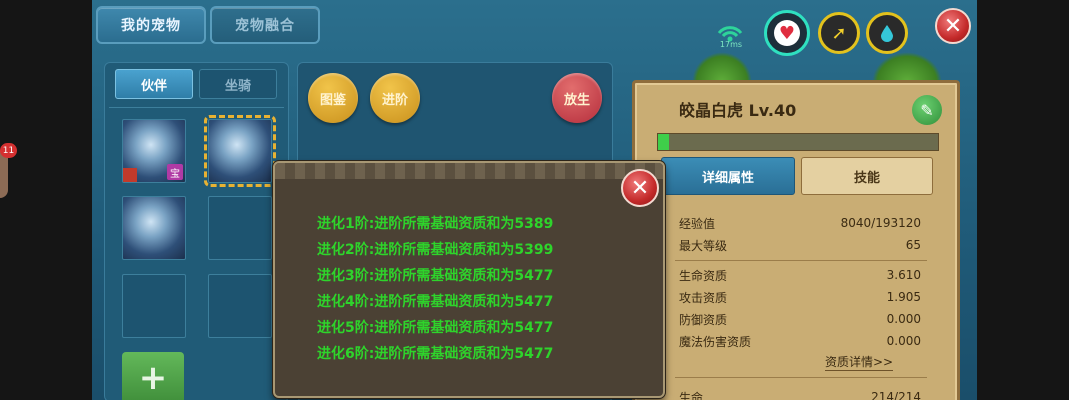 The height and width of the screenshot is (400, 1069). What do you see at coordinates (196, 231) in the screenshot?
I see `pet-list-panel: 伙伴 坐骑 宝 +` at bounding box center [196, 231].